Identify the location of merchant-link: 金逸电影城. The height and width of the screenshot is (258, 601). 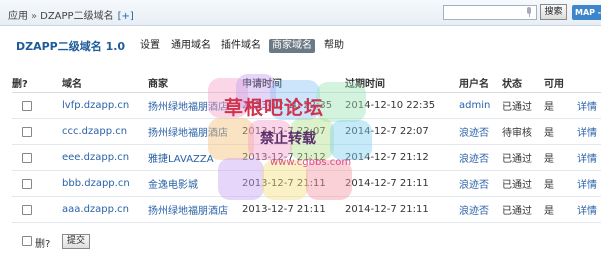
(173, 183).